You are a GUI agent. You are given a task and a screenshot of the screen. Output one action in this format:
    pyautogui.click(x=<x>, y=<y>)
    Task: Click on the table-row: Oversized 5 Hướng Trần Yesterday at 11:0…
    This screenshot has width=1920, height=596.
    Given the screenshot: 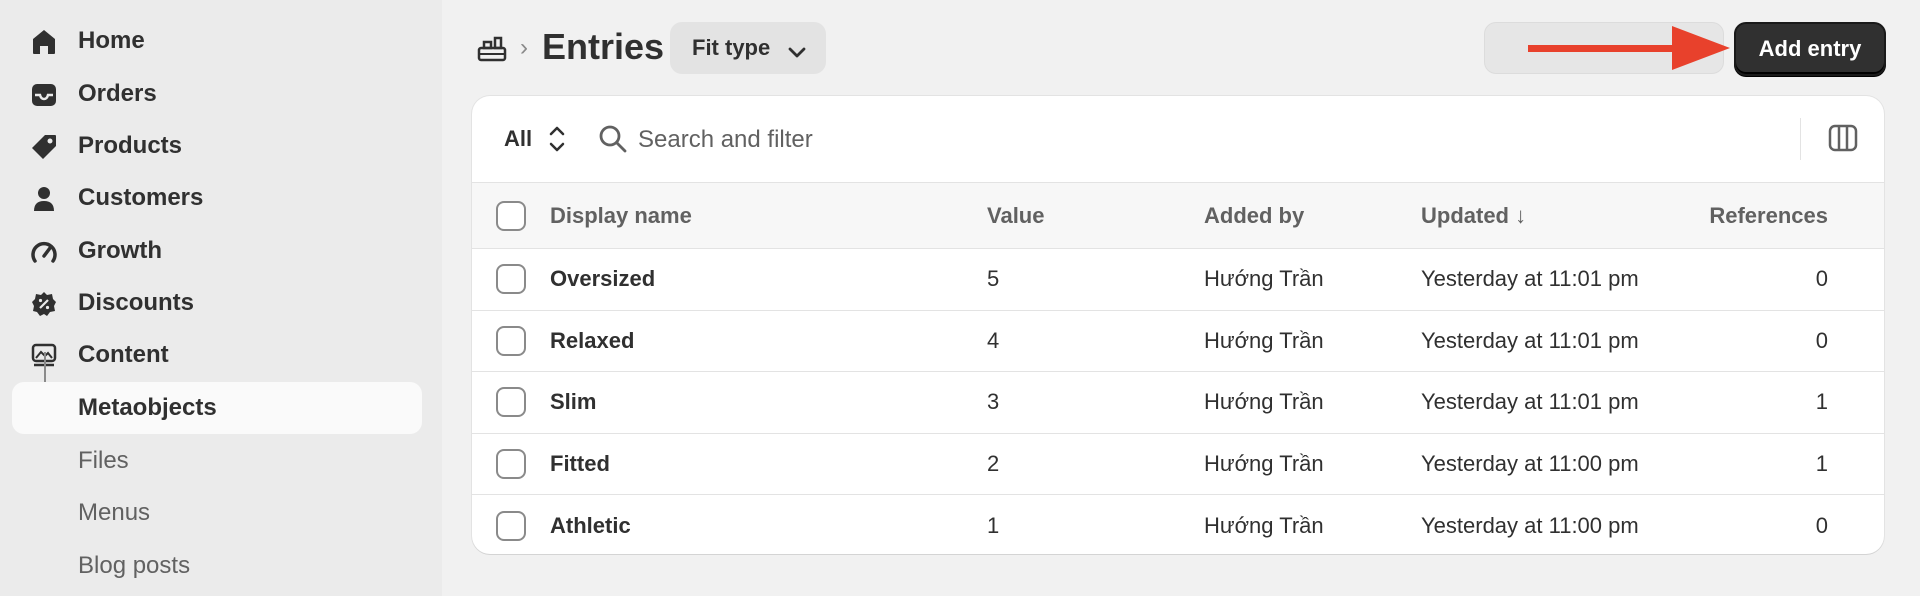 What is the action you would take?
    pyautogui.click(x=1178, y=280)
    